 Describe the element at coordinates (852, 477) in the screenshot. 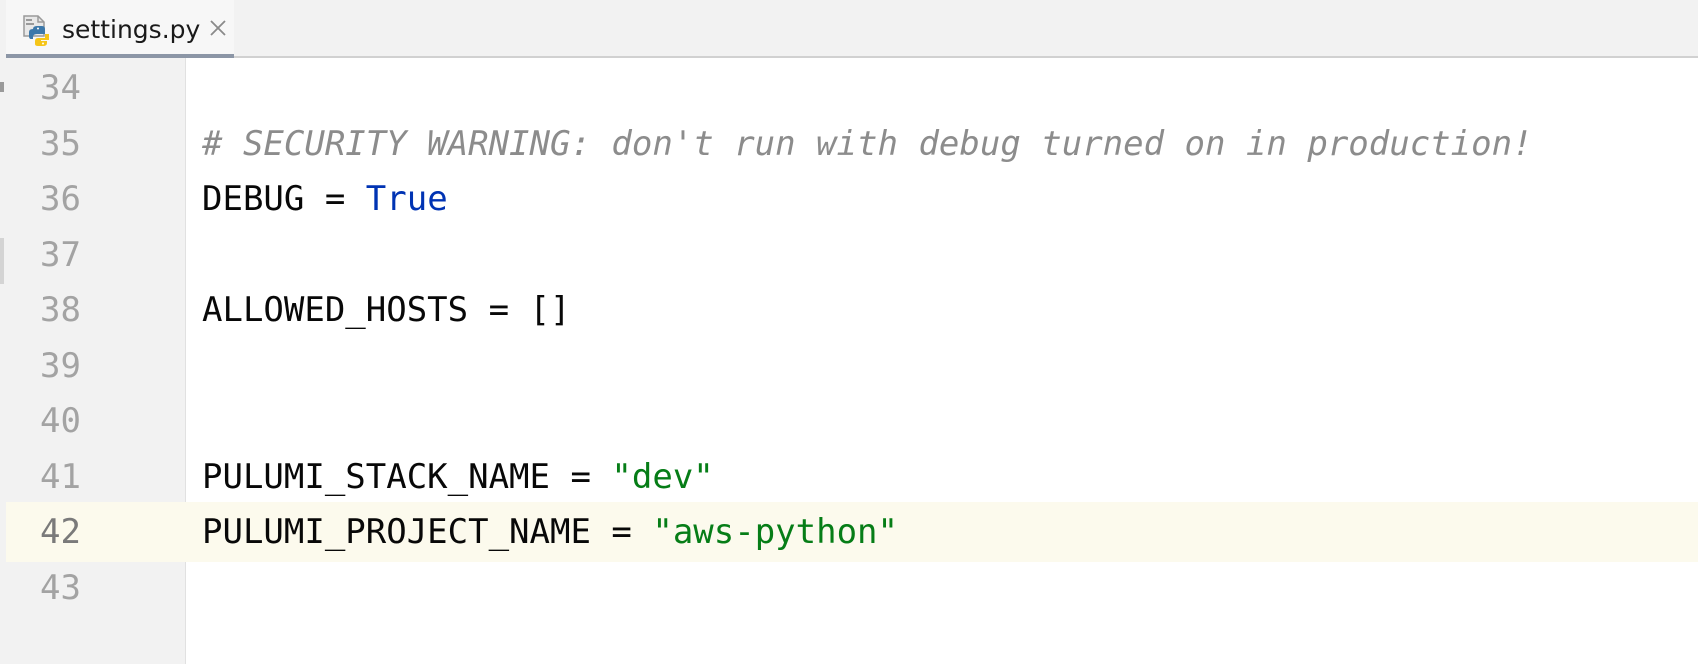

I see `code-line: 41 PULUMI_STACK_NAME = "dev"` at that location.